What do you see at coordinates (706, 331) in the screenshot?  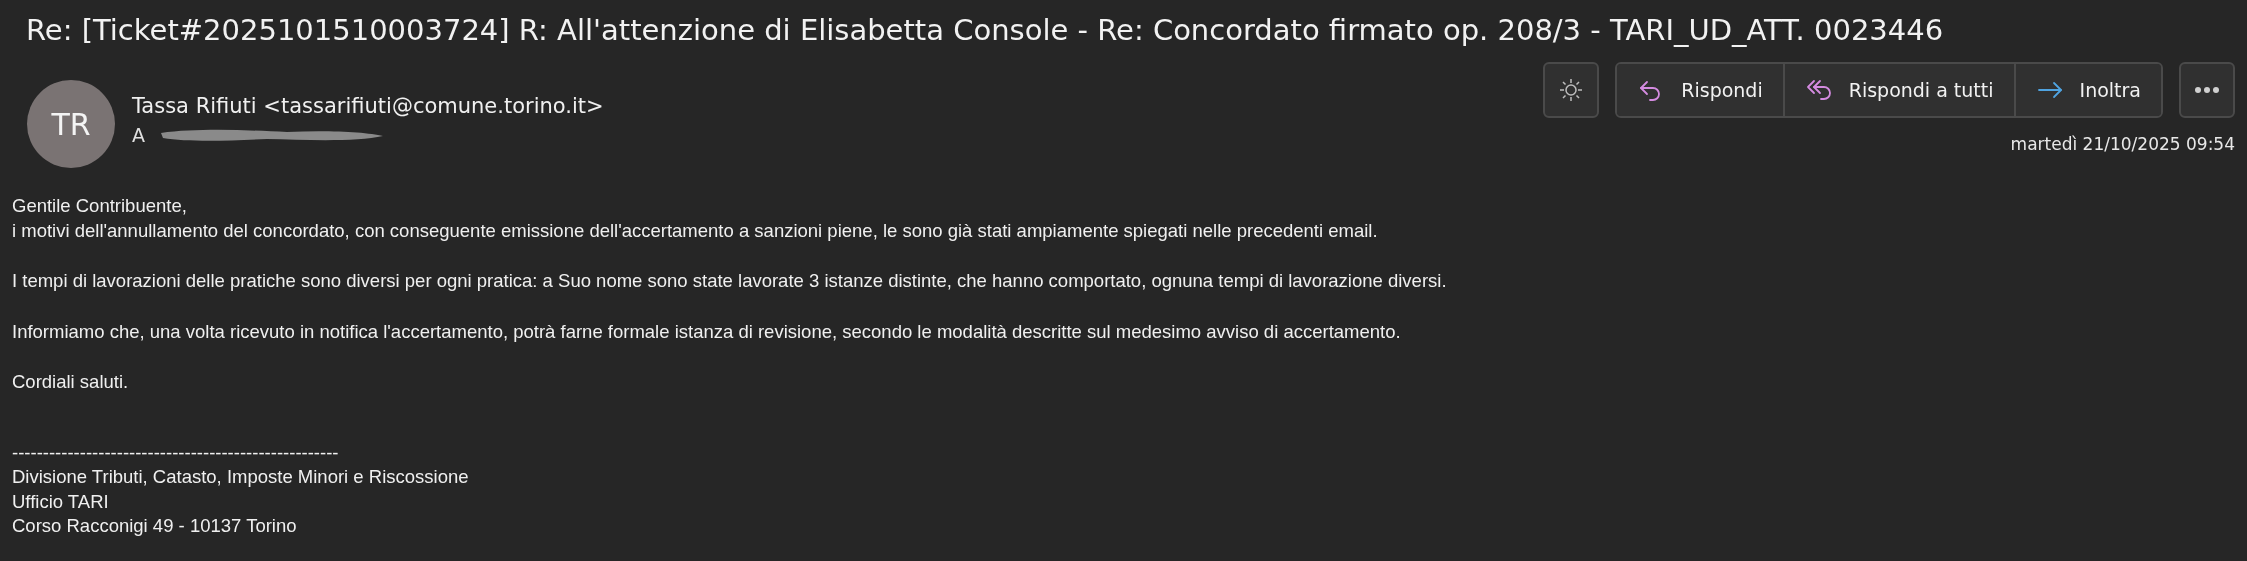 I see `body-text: Informiamo che, una volta ricevuto in notifica l'accertamento, potrà farne formale istanza di revisione, secondo le modalità descritte sul medesimo avviso di accertamento.` at bounding box center [706, 331].